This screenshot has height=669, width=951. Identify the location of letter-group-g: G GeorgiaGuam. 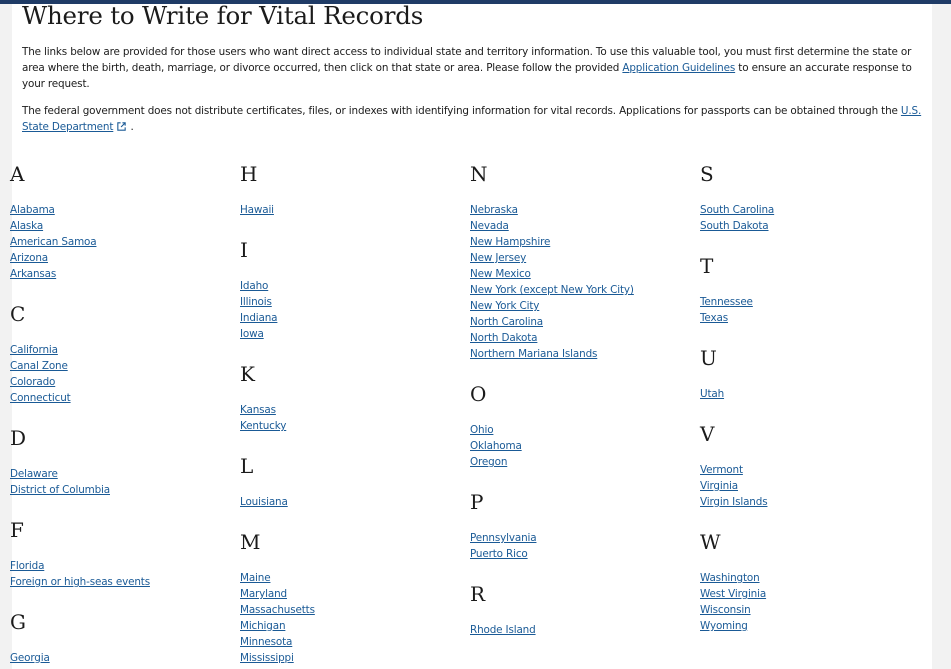
(125, 639).